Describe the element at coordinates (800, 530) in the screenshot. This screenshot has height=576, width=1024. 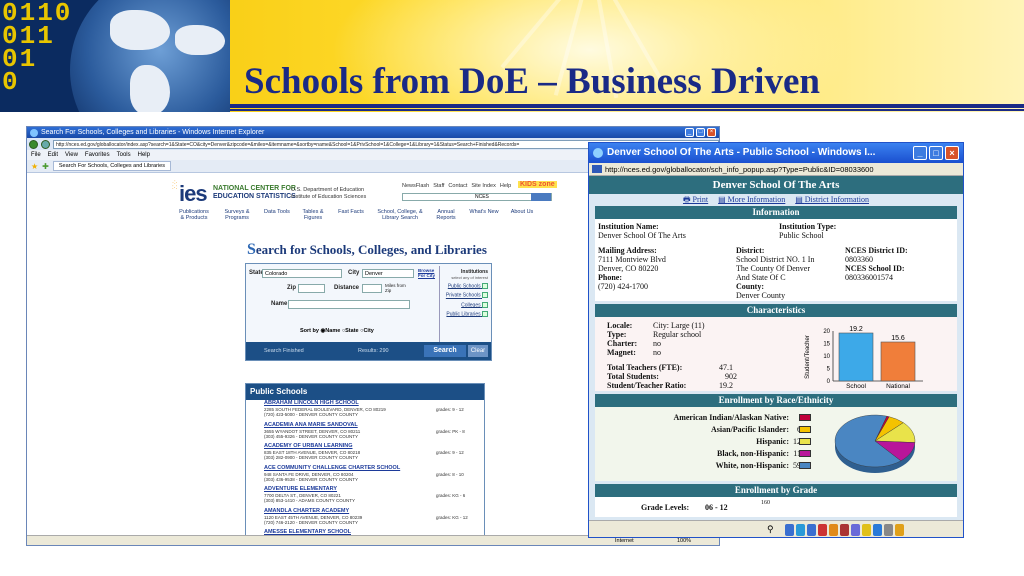
I see `network-icon` at that location.